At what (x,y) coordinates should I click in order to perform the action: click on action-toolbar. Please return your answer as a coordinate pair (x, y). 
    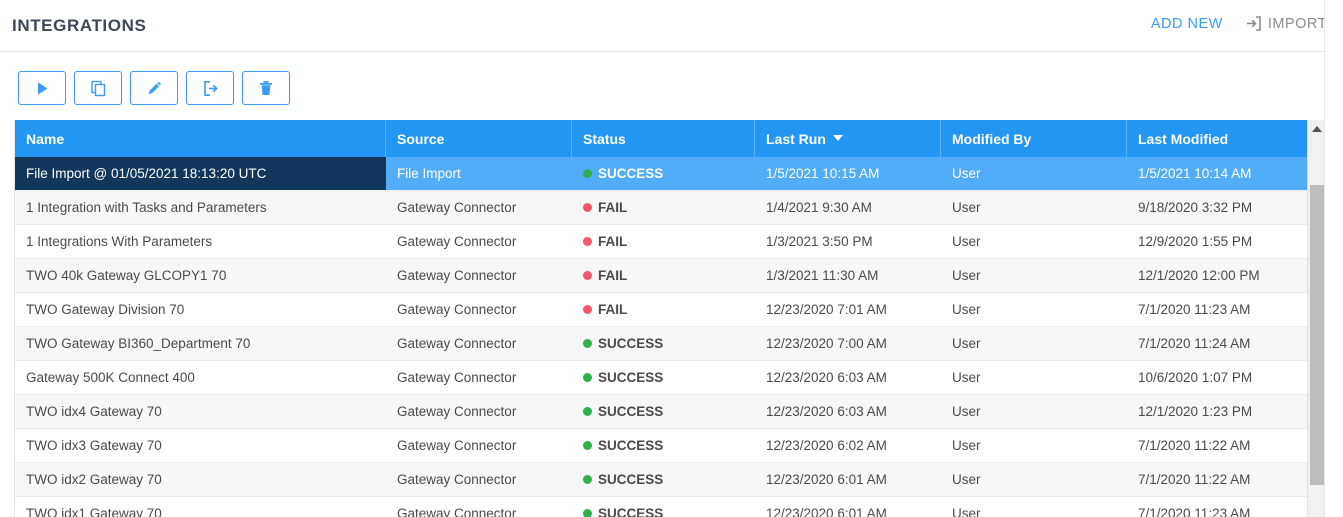
    Looking at the image, I should click on (154, 88).